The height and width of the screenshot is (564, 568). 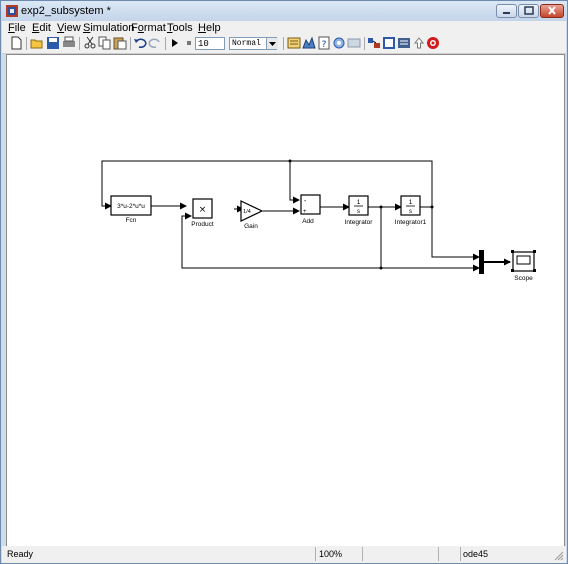 I want to click on maximize-icon, so click(x=529, y=10).